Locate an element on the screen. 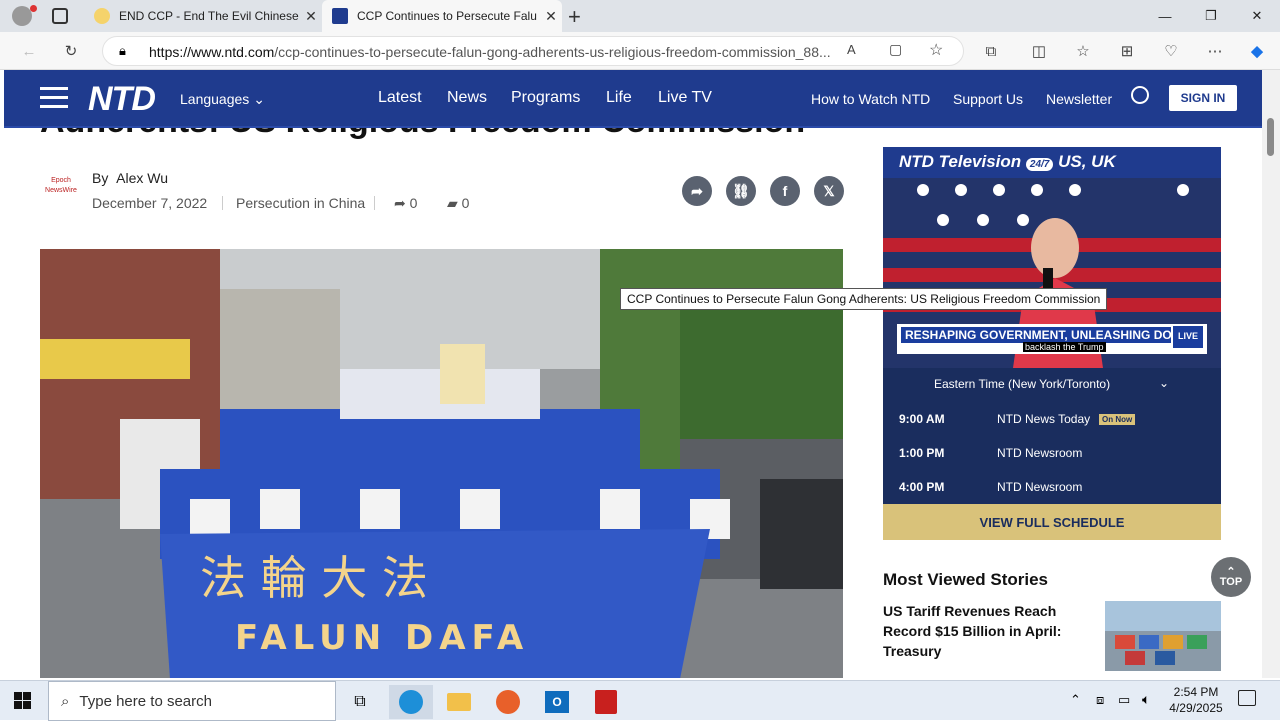  x-twitter-icon: 𝕏 is located at coordinates (829, 191).